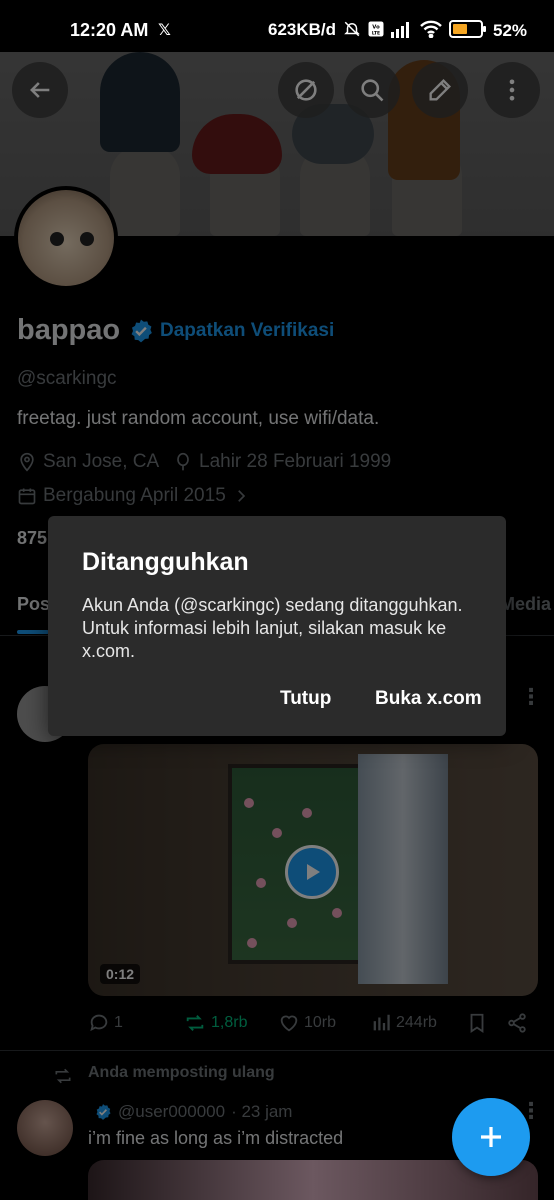  Describe the element at coordinates (428, 699) in the screenshot. I see `open-xcom-button: Buka x.com` at that location.